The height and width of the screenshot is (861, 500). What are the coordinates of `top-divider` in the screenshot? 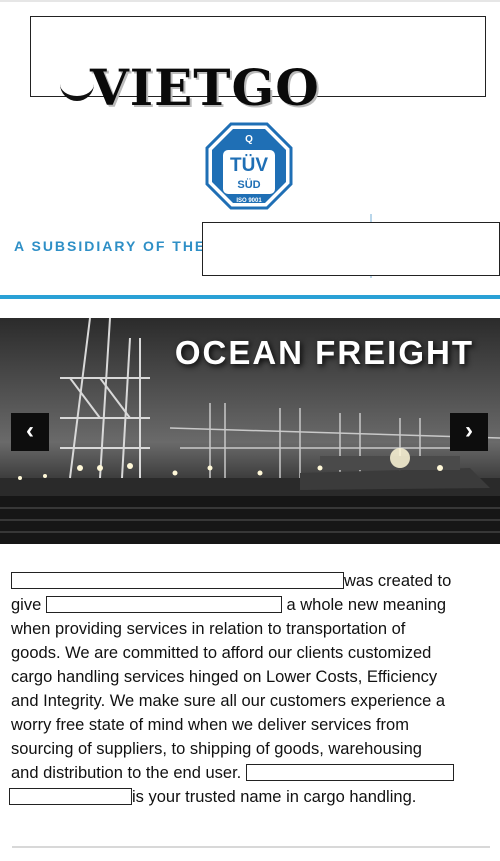 It's located at (250, 1).